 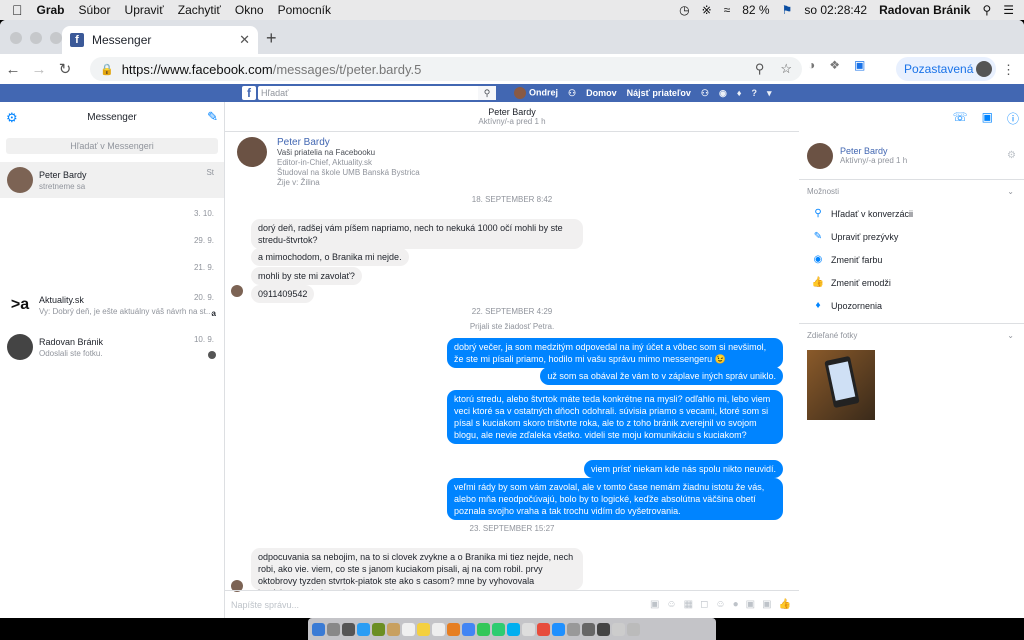 I want to click on phone-call-icon: ☏, so click(x=960, y=118).